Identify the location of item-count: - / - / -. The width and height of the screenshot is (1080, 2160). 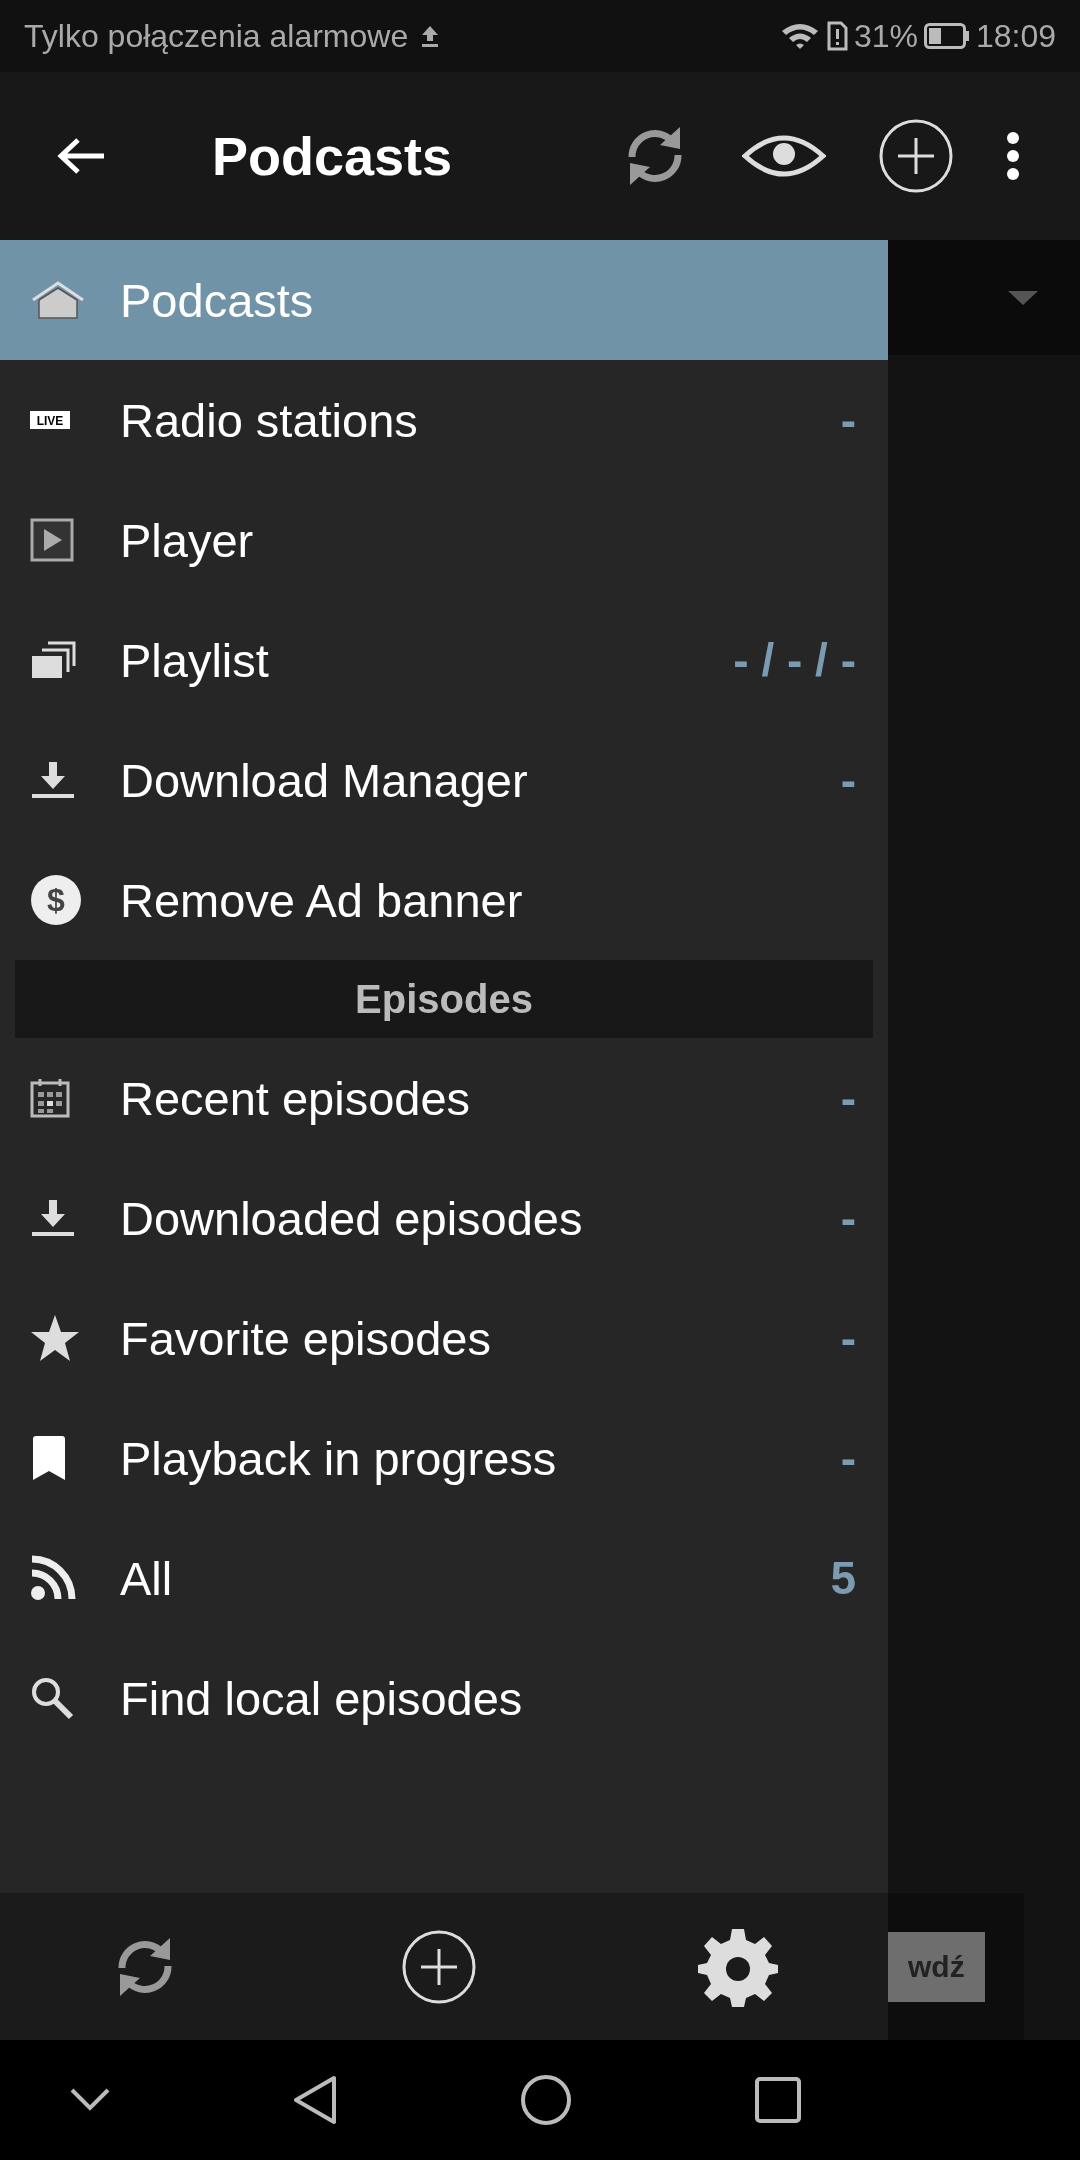
(794, 660).